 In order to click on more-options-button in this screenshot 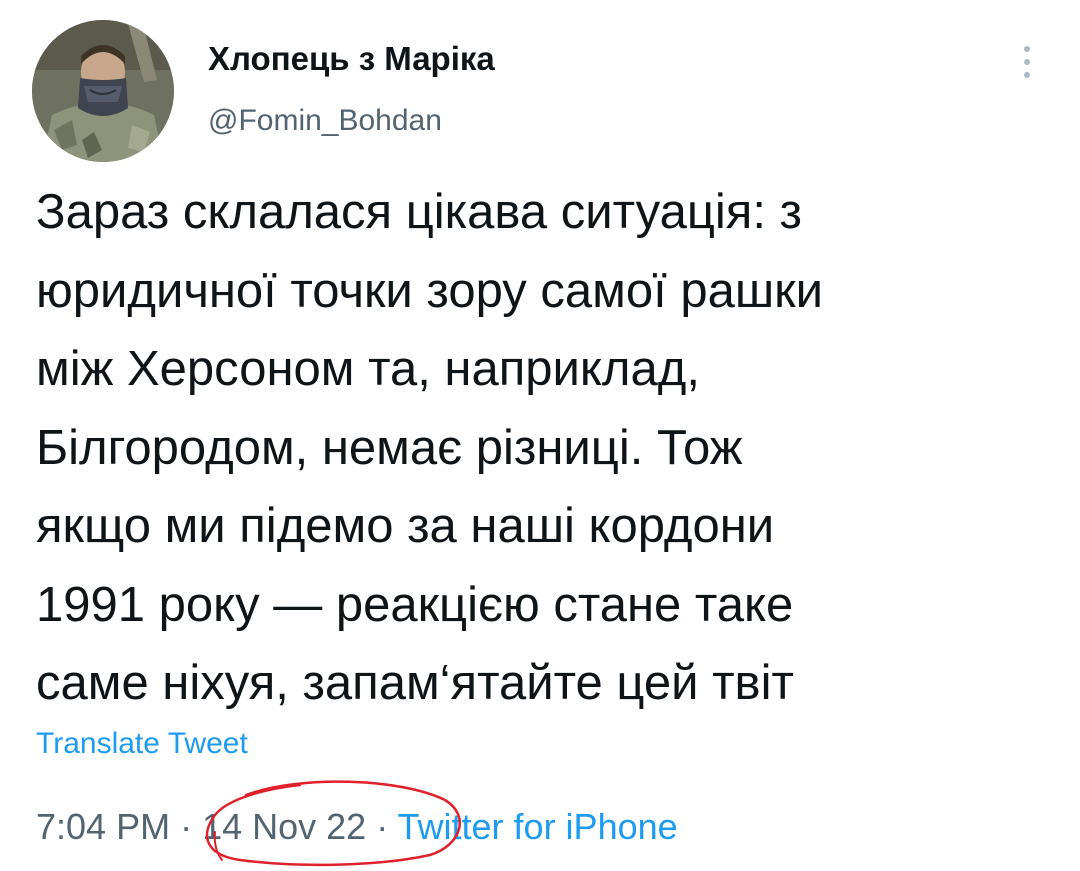, I will do `click(1027, 62)`.